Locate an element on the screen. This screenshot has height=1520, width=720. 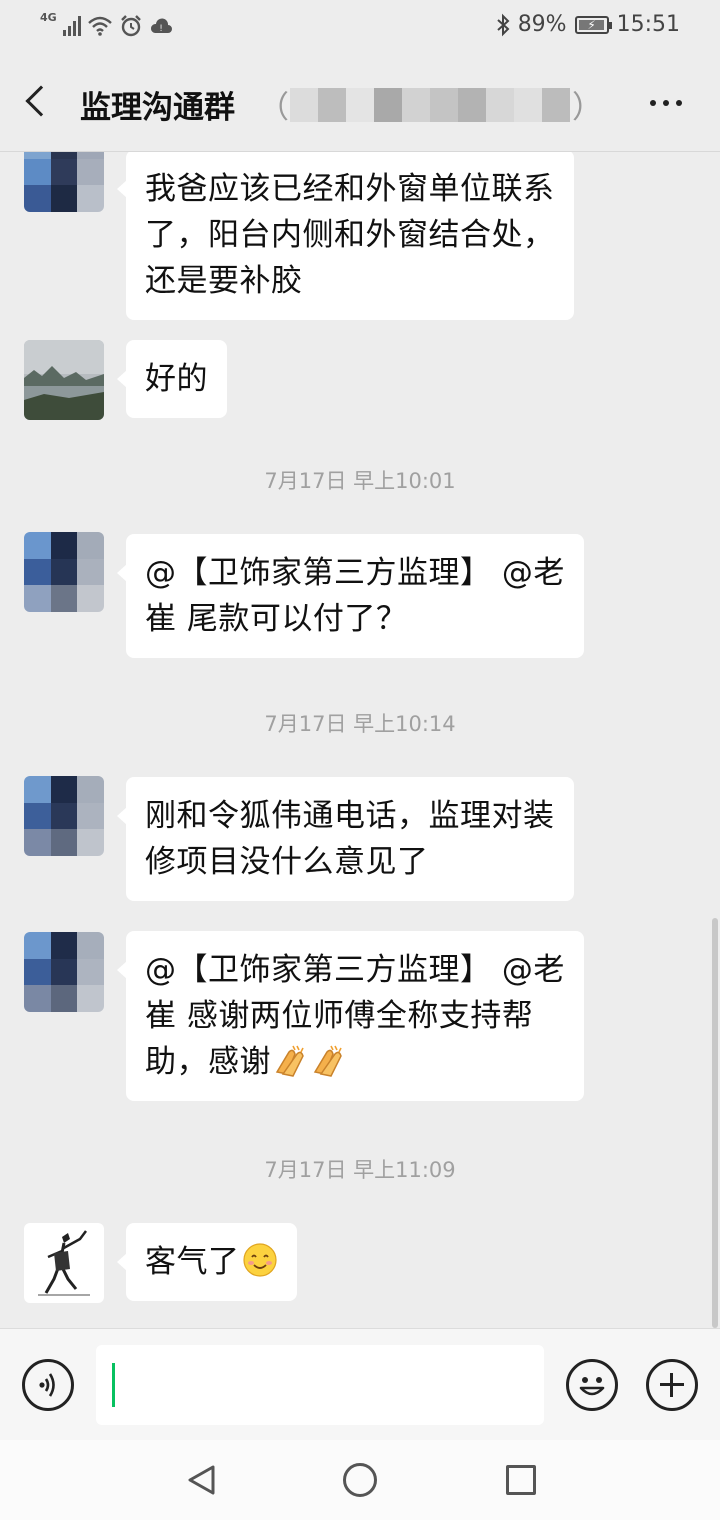
message-text-line: 客气了 is located at coordinates (192, 1262).